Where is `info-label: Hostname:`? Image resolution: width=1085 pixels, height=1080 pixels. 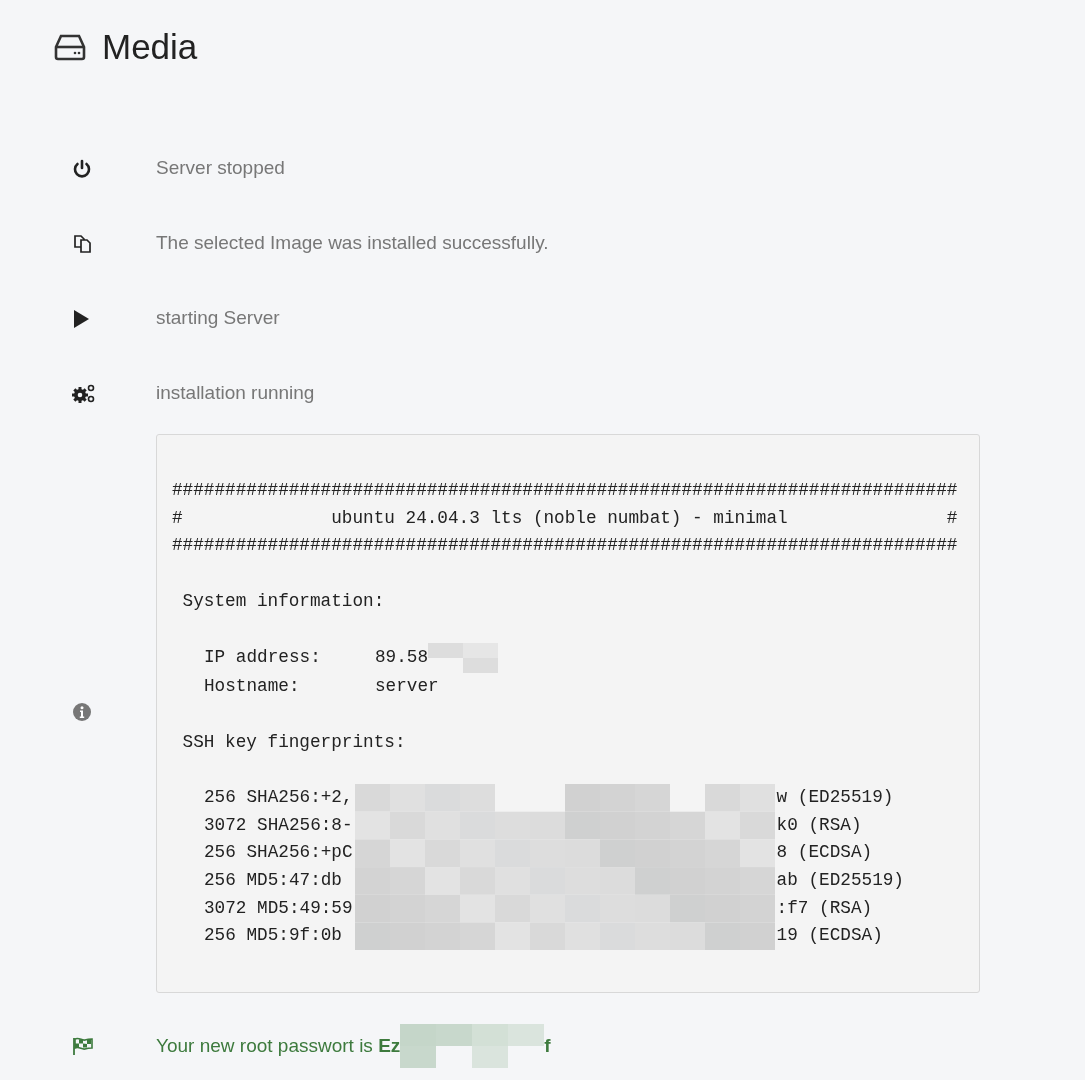
info-label: Hostname: is located at coordinates (252, 687).